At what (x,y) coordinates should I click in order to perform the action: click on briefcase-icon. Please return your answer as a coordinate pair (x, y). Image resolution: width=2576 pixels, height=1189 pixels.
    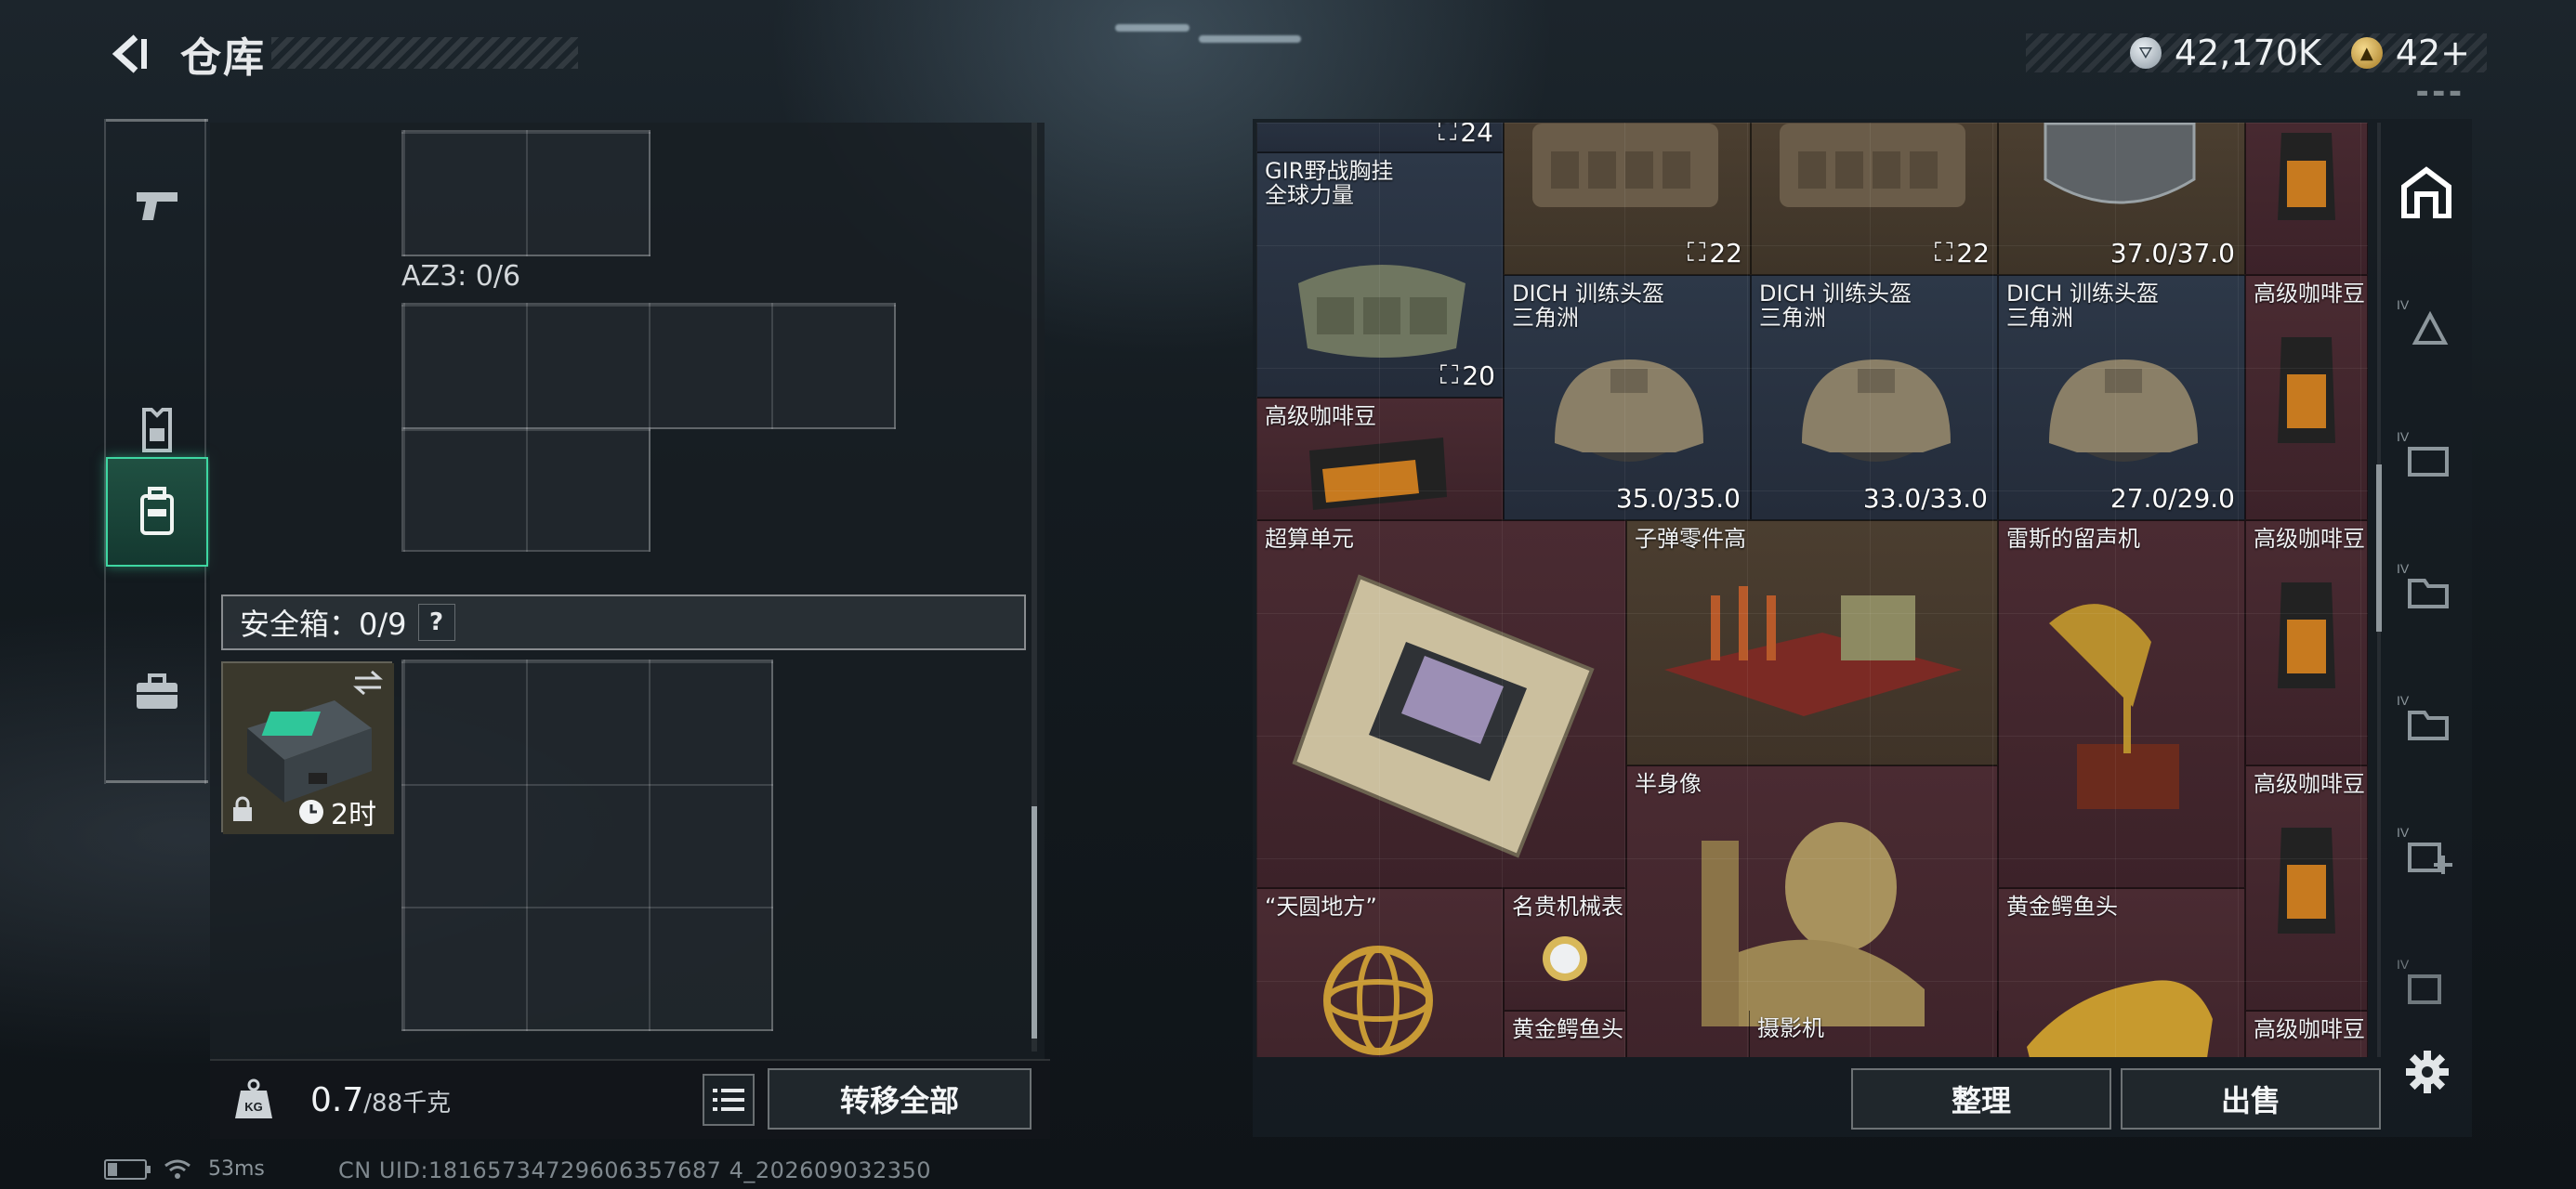
    Looking at the image, I should click on (157, 691).